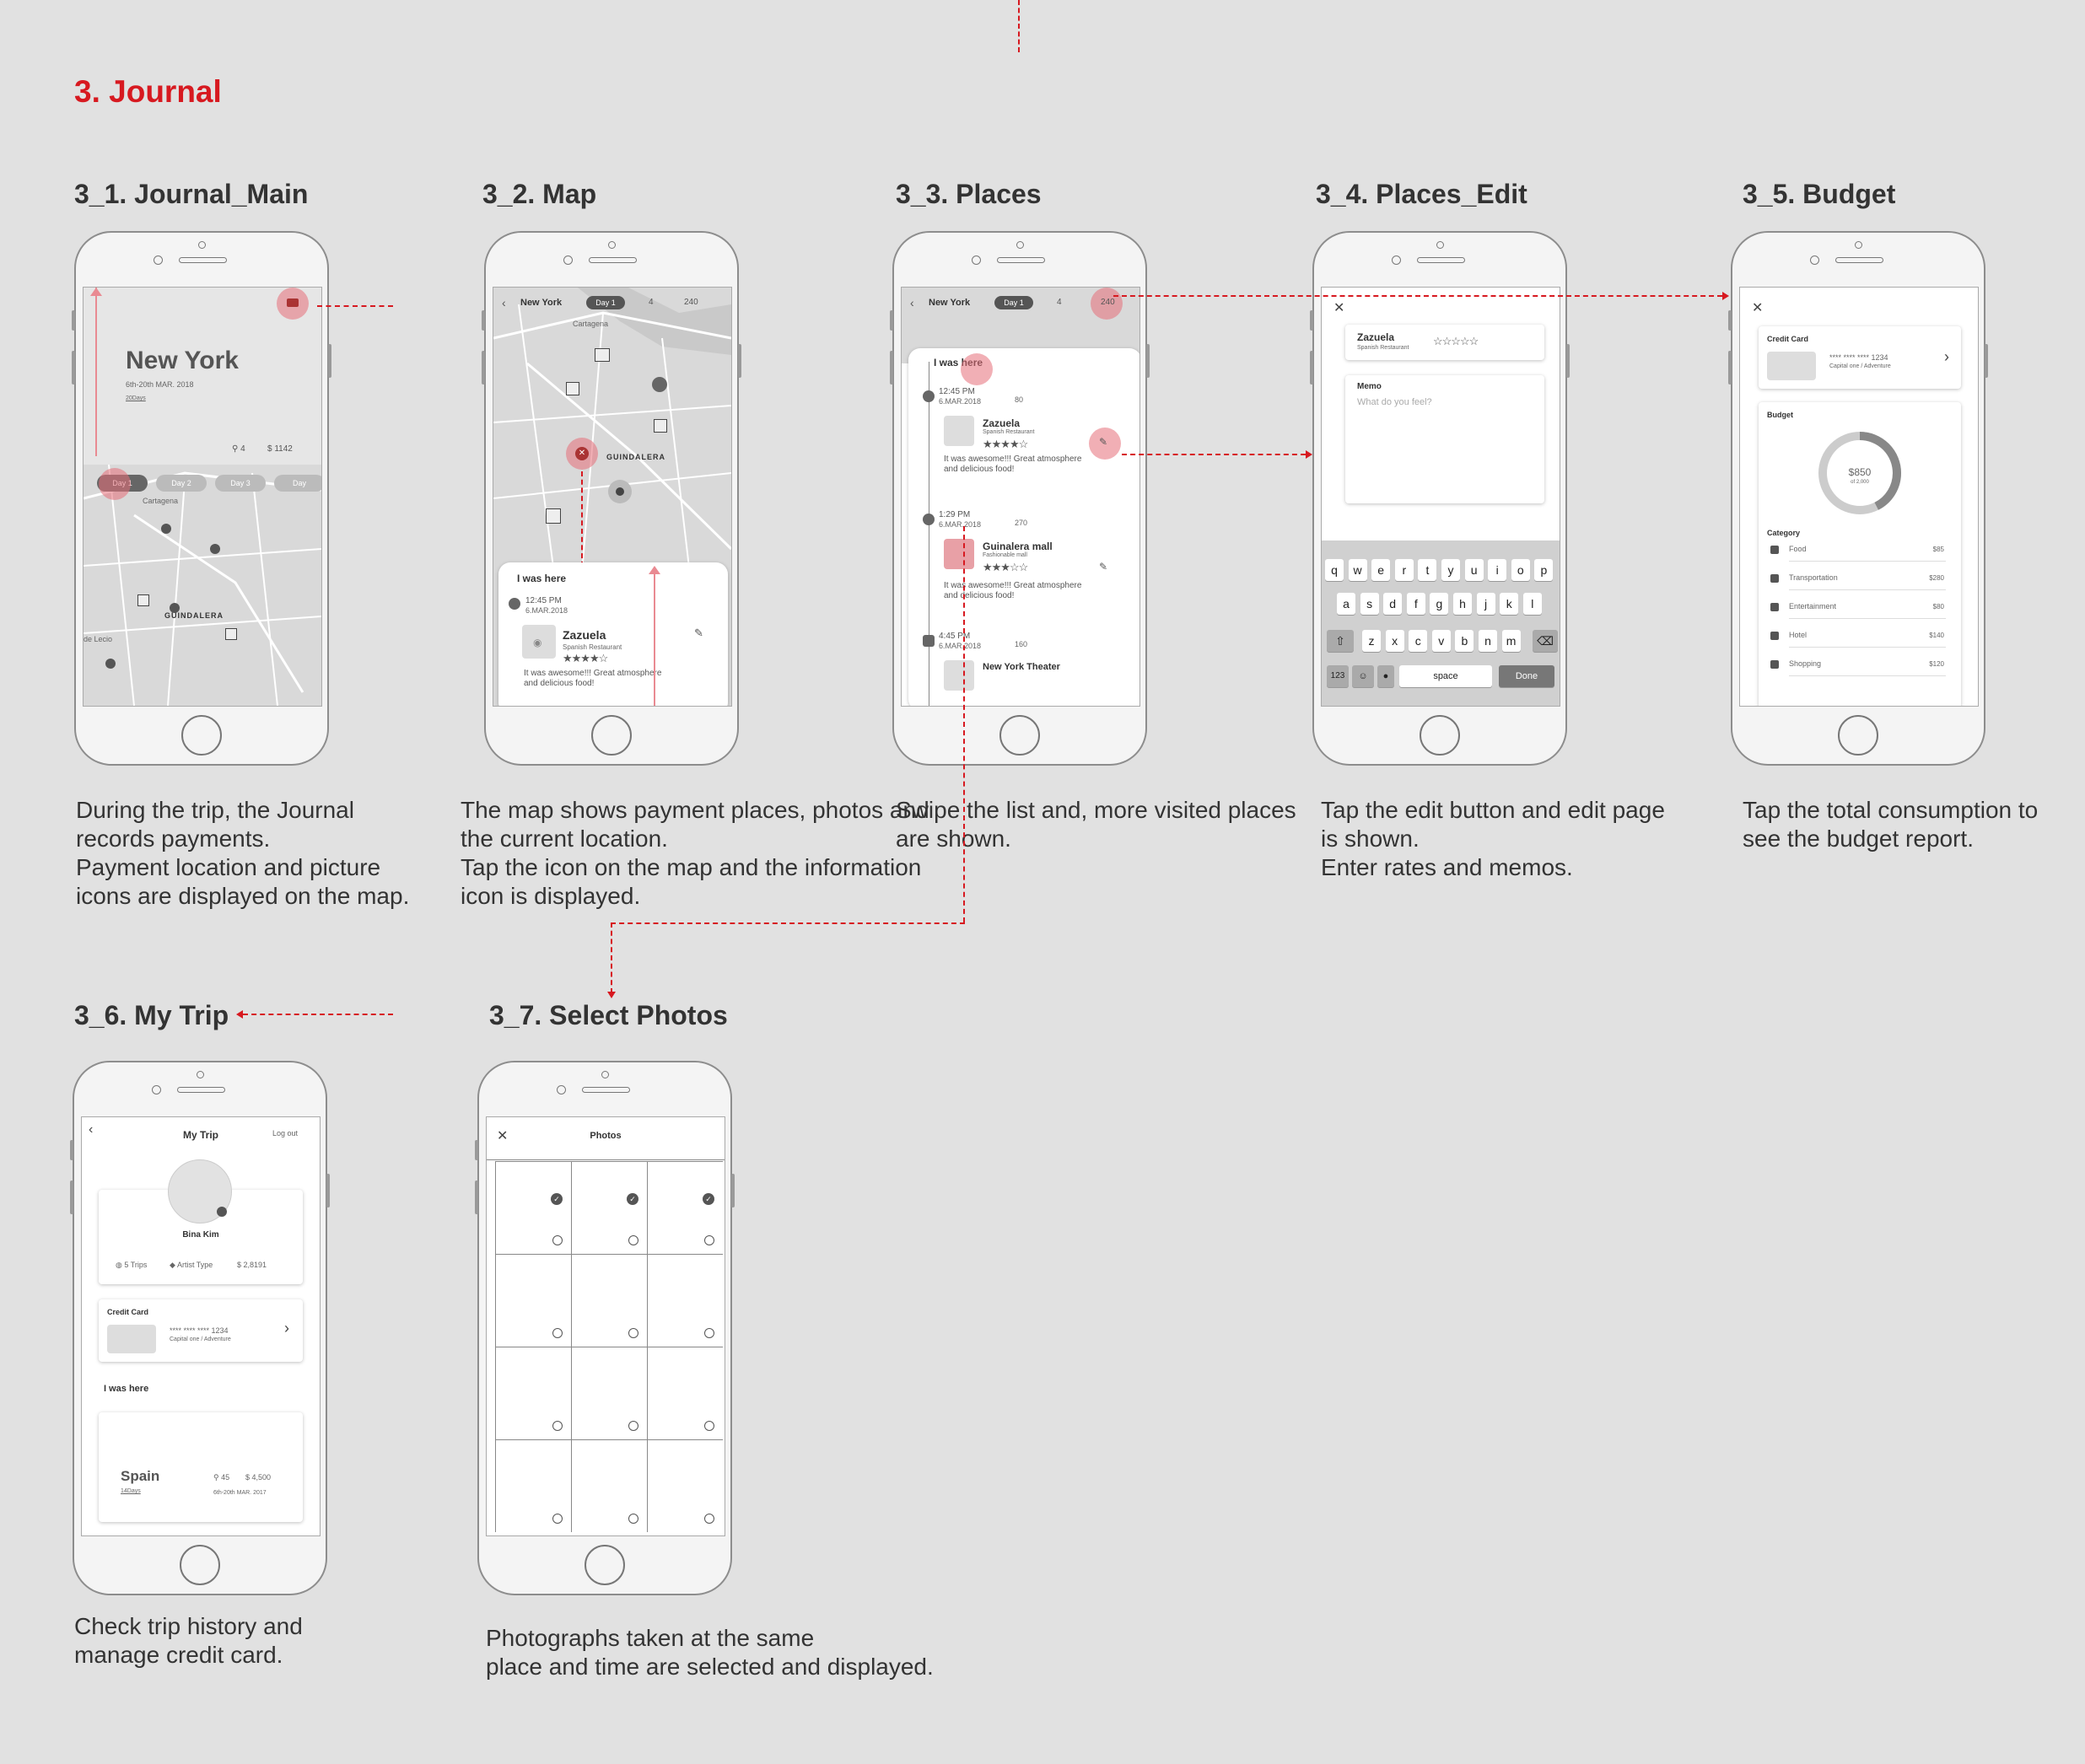 The width and height of the screenshot is (2085, 1764). What do you see at coordinates (1340, 641) in the screenshot?
I see `shift-key: ⇧` at bounding box center [1340, 641].